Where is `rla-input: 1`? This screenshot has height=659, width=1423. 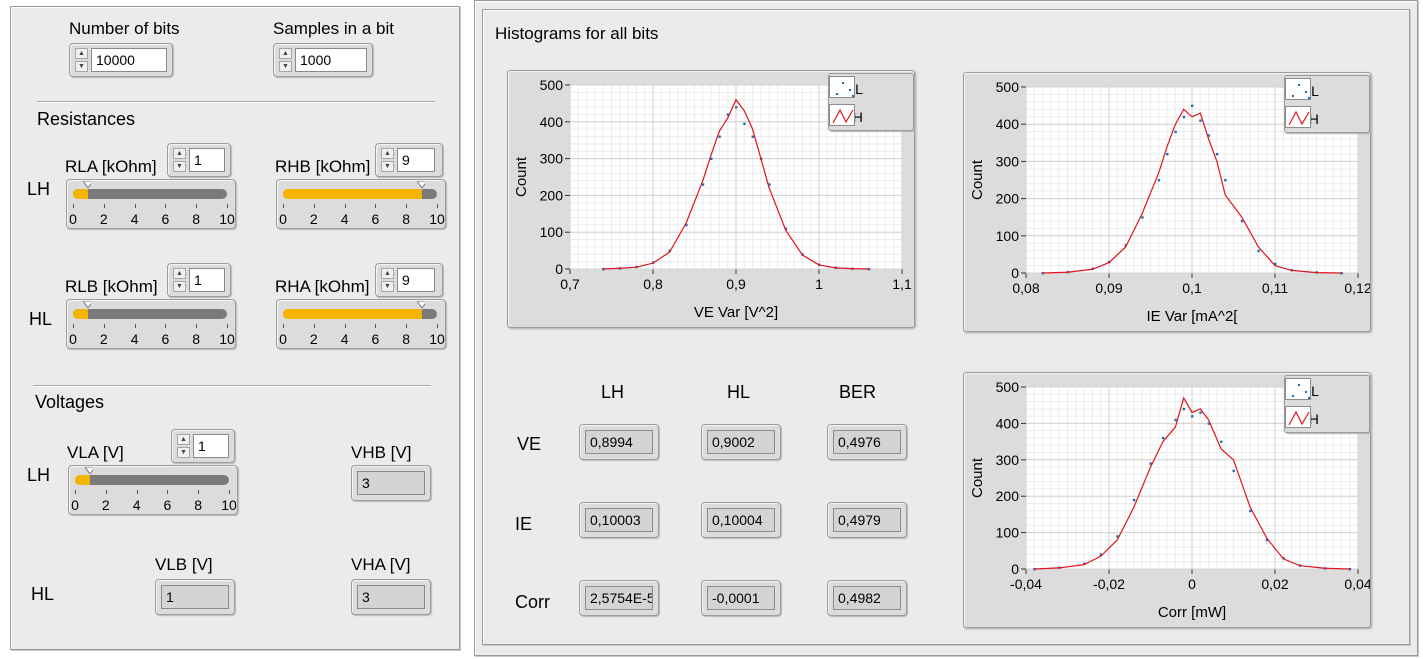
rla-input: 1 is located at coordinates (207, 160).